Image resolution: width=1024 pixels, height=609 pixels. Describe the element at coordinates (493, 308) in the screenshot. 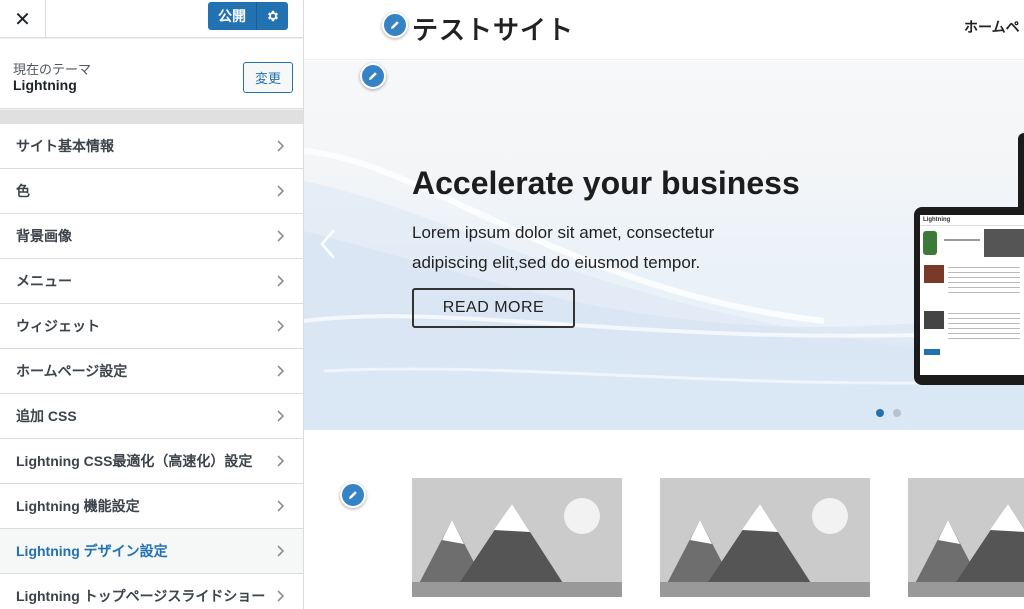

I see `read-more-button: READ MORE` at that location.